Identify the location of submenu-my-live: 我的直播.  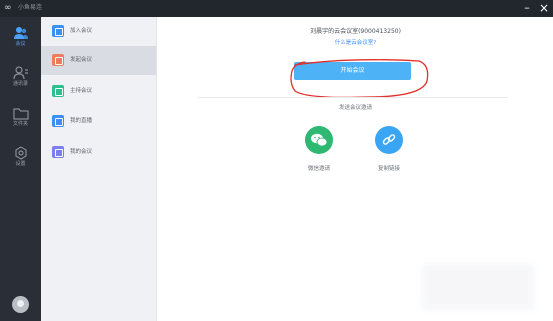
(98, 121).